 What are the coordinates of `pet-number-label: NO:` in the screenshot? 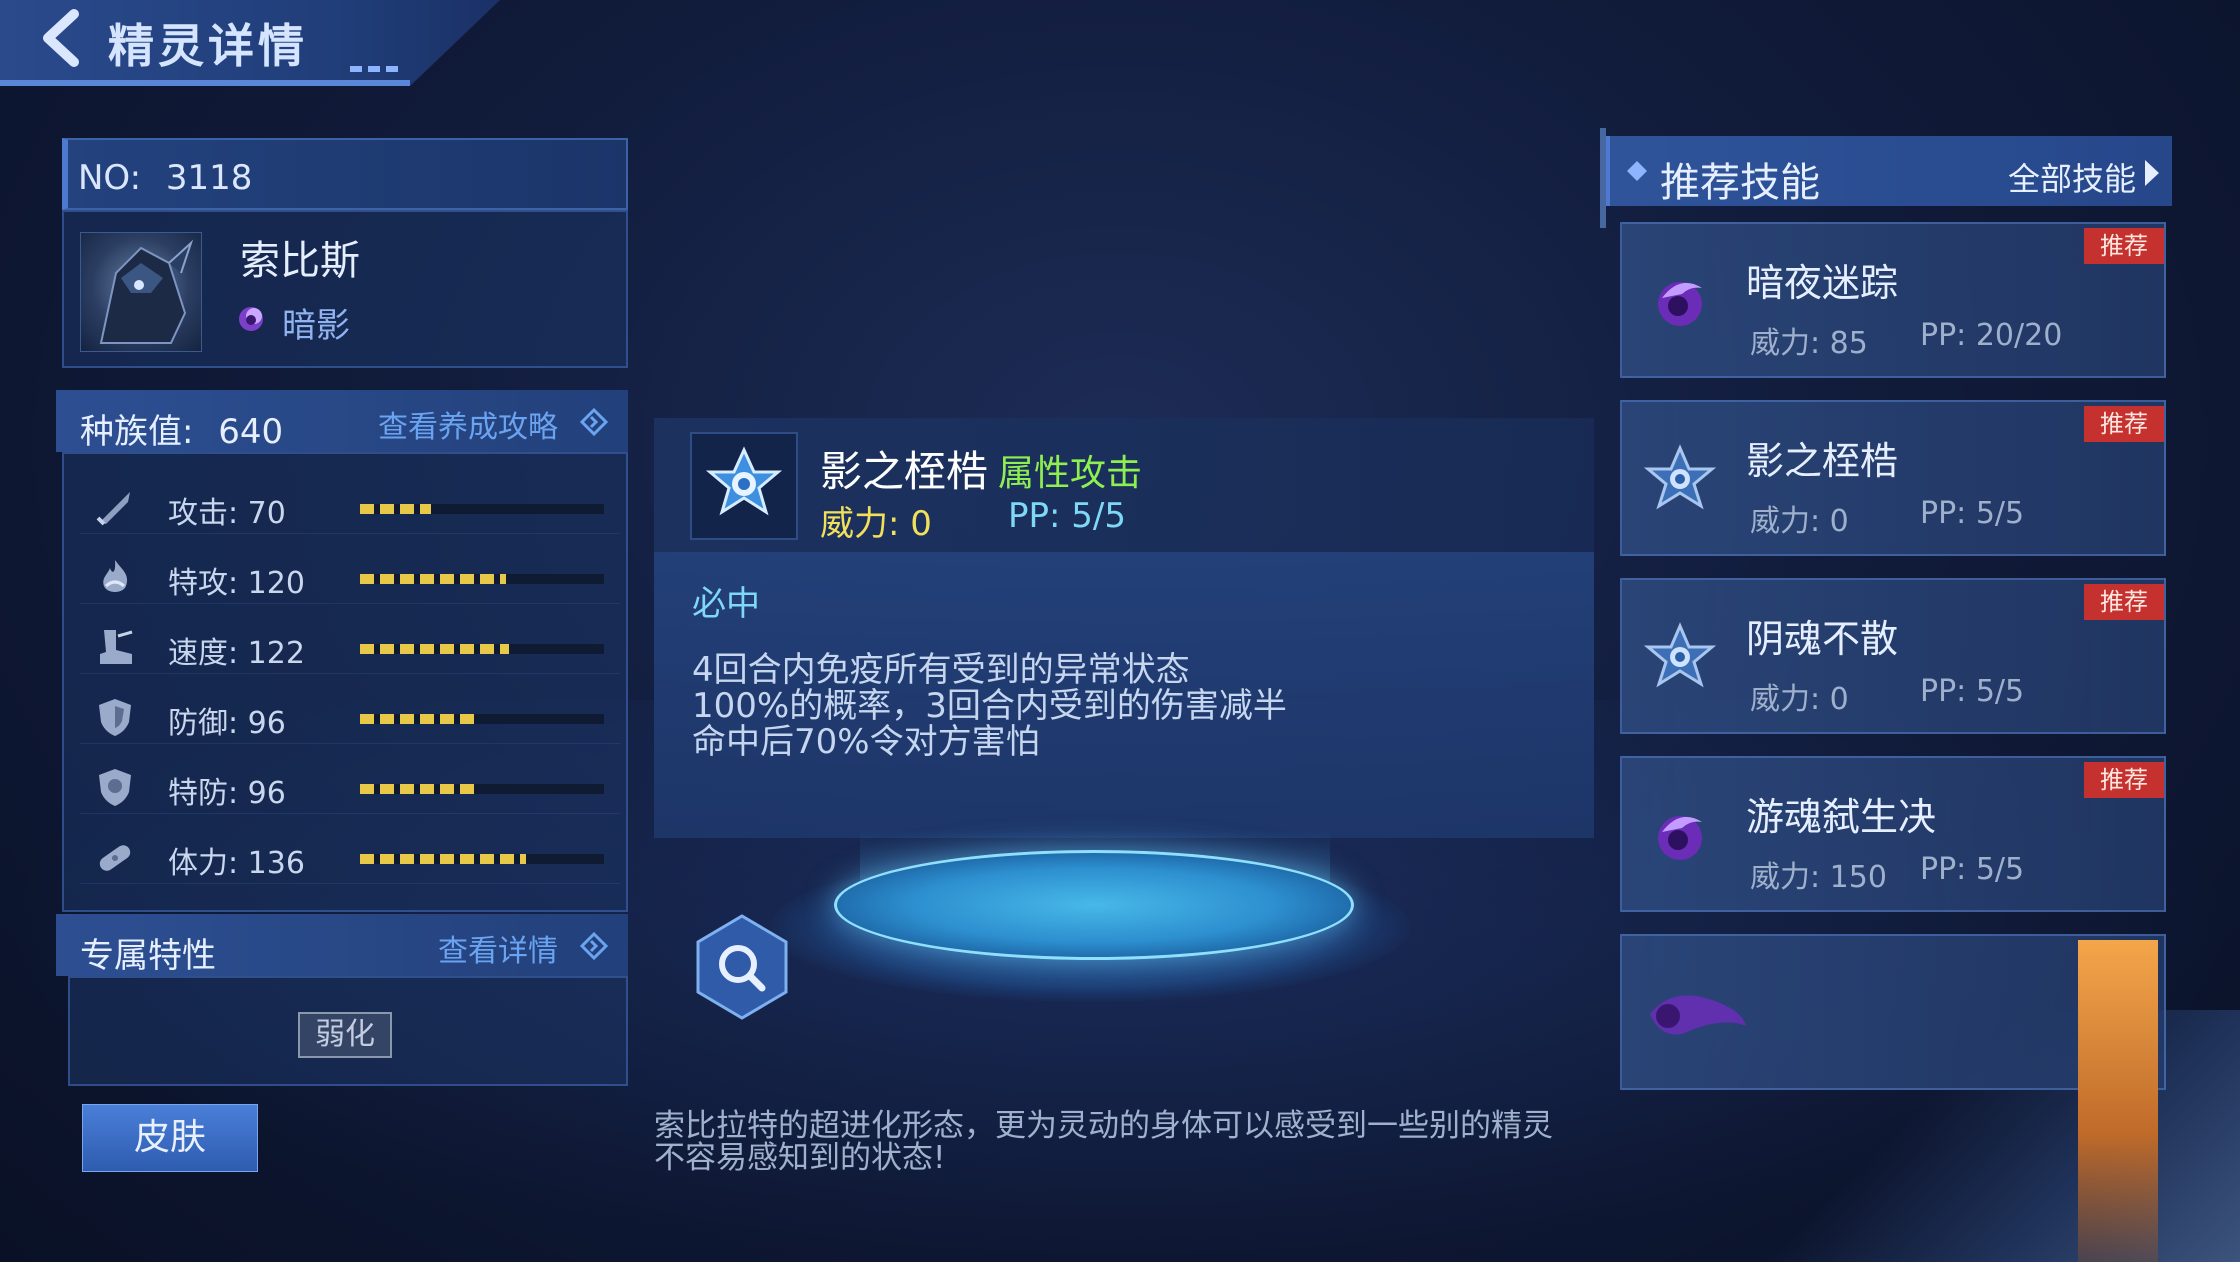 It's located at (110, 178).